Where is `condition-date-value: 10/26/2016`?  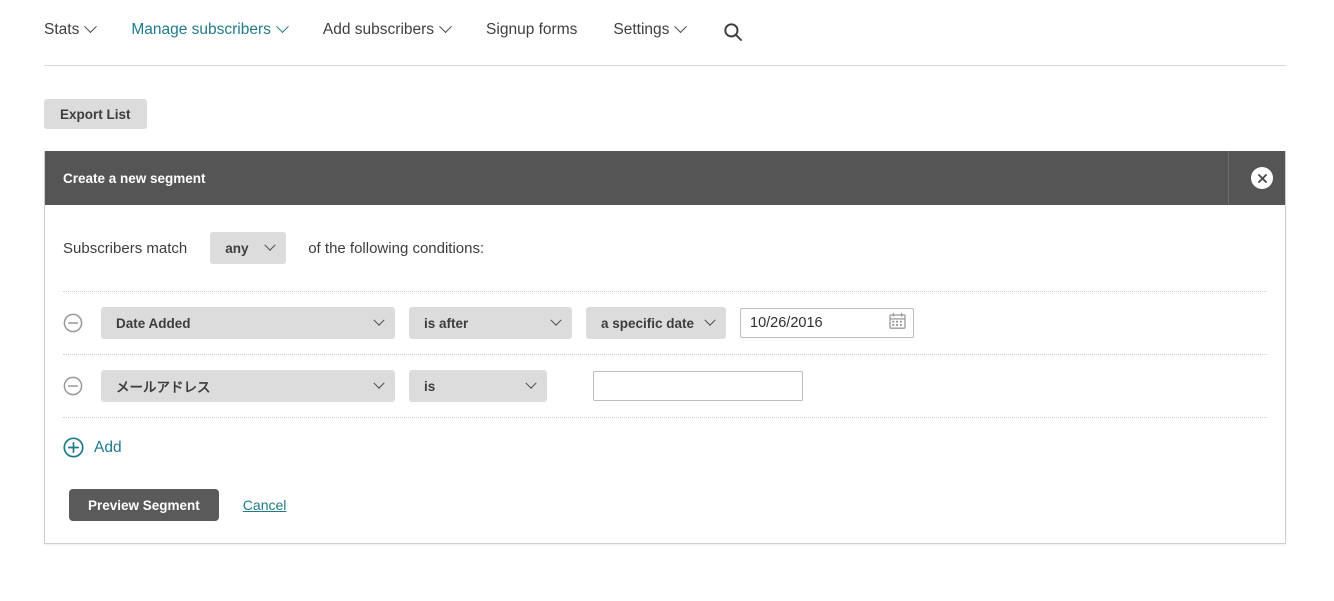 condition-date-value: 10/26/2016 is located at coordinates (786, 323).